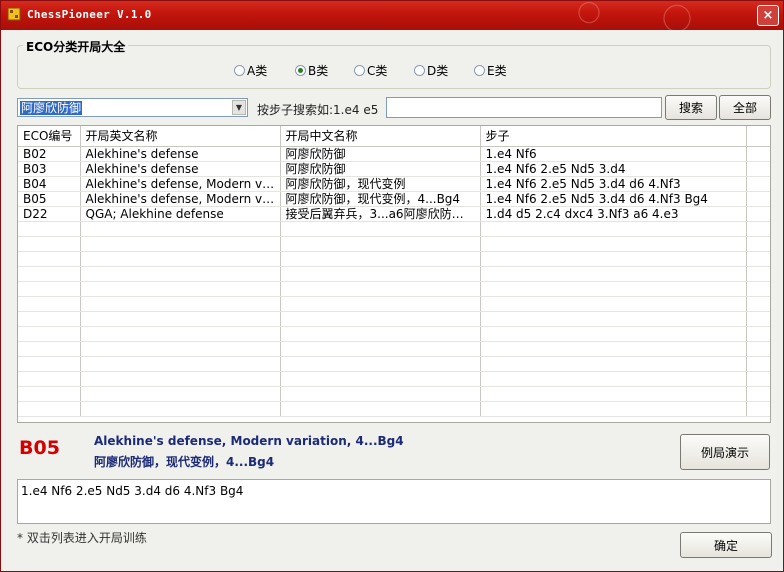  I want to click on window-title: ChessPioneer V.1.0, so click(89, 14).